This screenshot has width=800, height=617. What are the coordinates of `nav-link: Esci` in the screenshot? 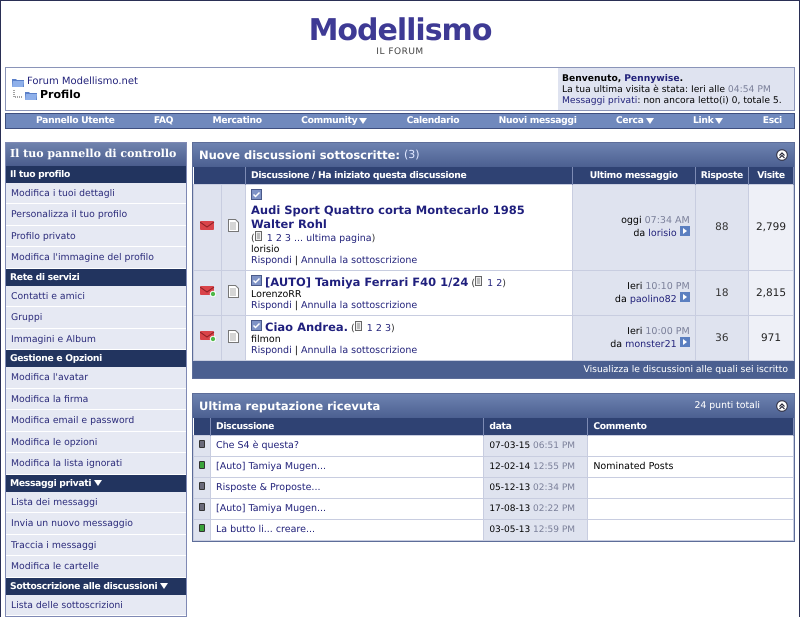 It's located at (772, 121).